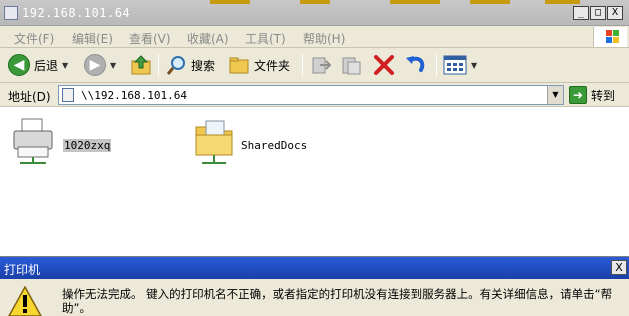  I want to click on dialog-title-bar: 打印机 X, so click(314, 268).